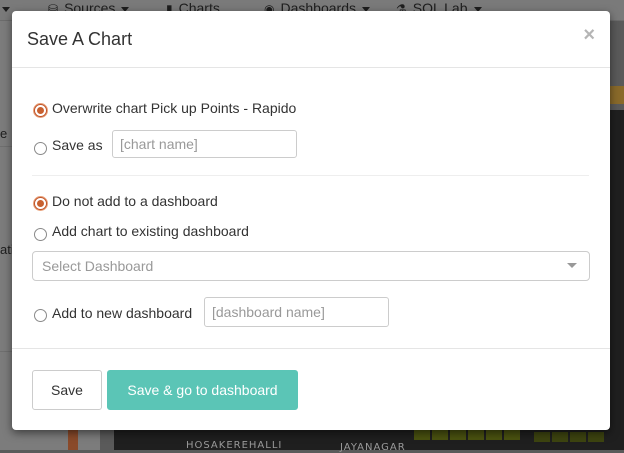 The width and height of the screenshot is (624, 453). Describe the element at coordinates (589, 35) in the screenshot. I see `close-icon: ×` at that location.